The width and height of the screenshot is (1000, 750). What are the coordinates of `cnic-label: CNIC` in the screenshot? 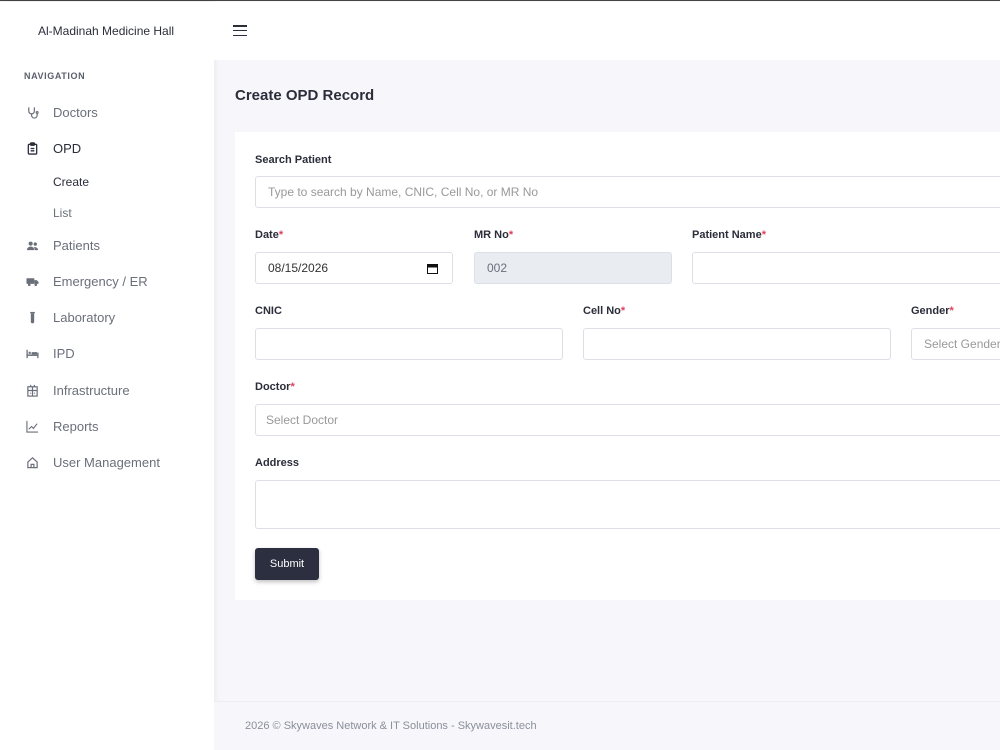 It's located at (268, 311).